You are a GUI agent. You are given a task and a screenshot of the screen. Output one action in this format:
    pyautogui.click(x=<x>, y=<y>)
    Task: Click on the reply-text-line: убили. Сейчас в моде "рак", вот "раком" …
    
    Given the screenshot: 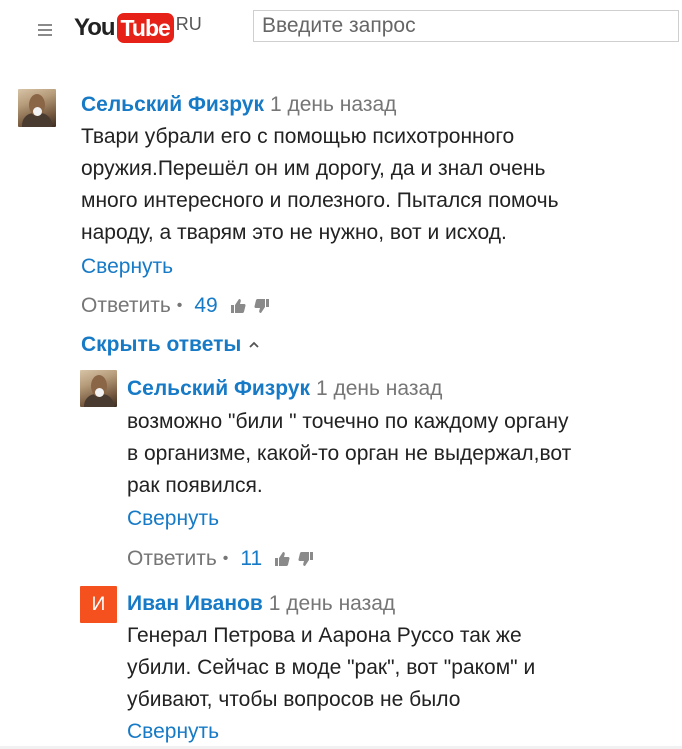 What is the action you would take?
    pyautogui.click(x=331, y=667)
    